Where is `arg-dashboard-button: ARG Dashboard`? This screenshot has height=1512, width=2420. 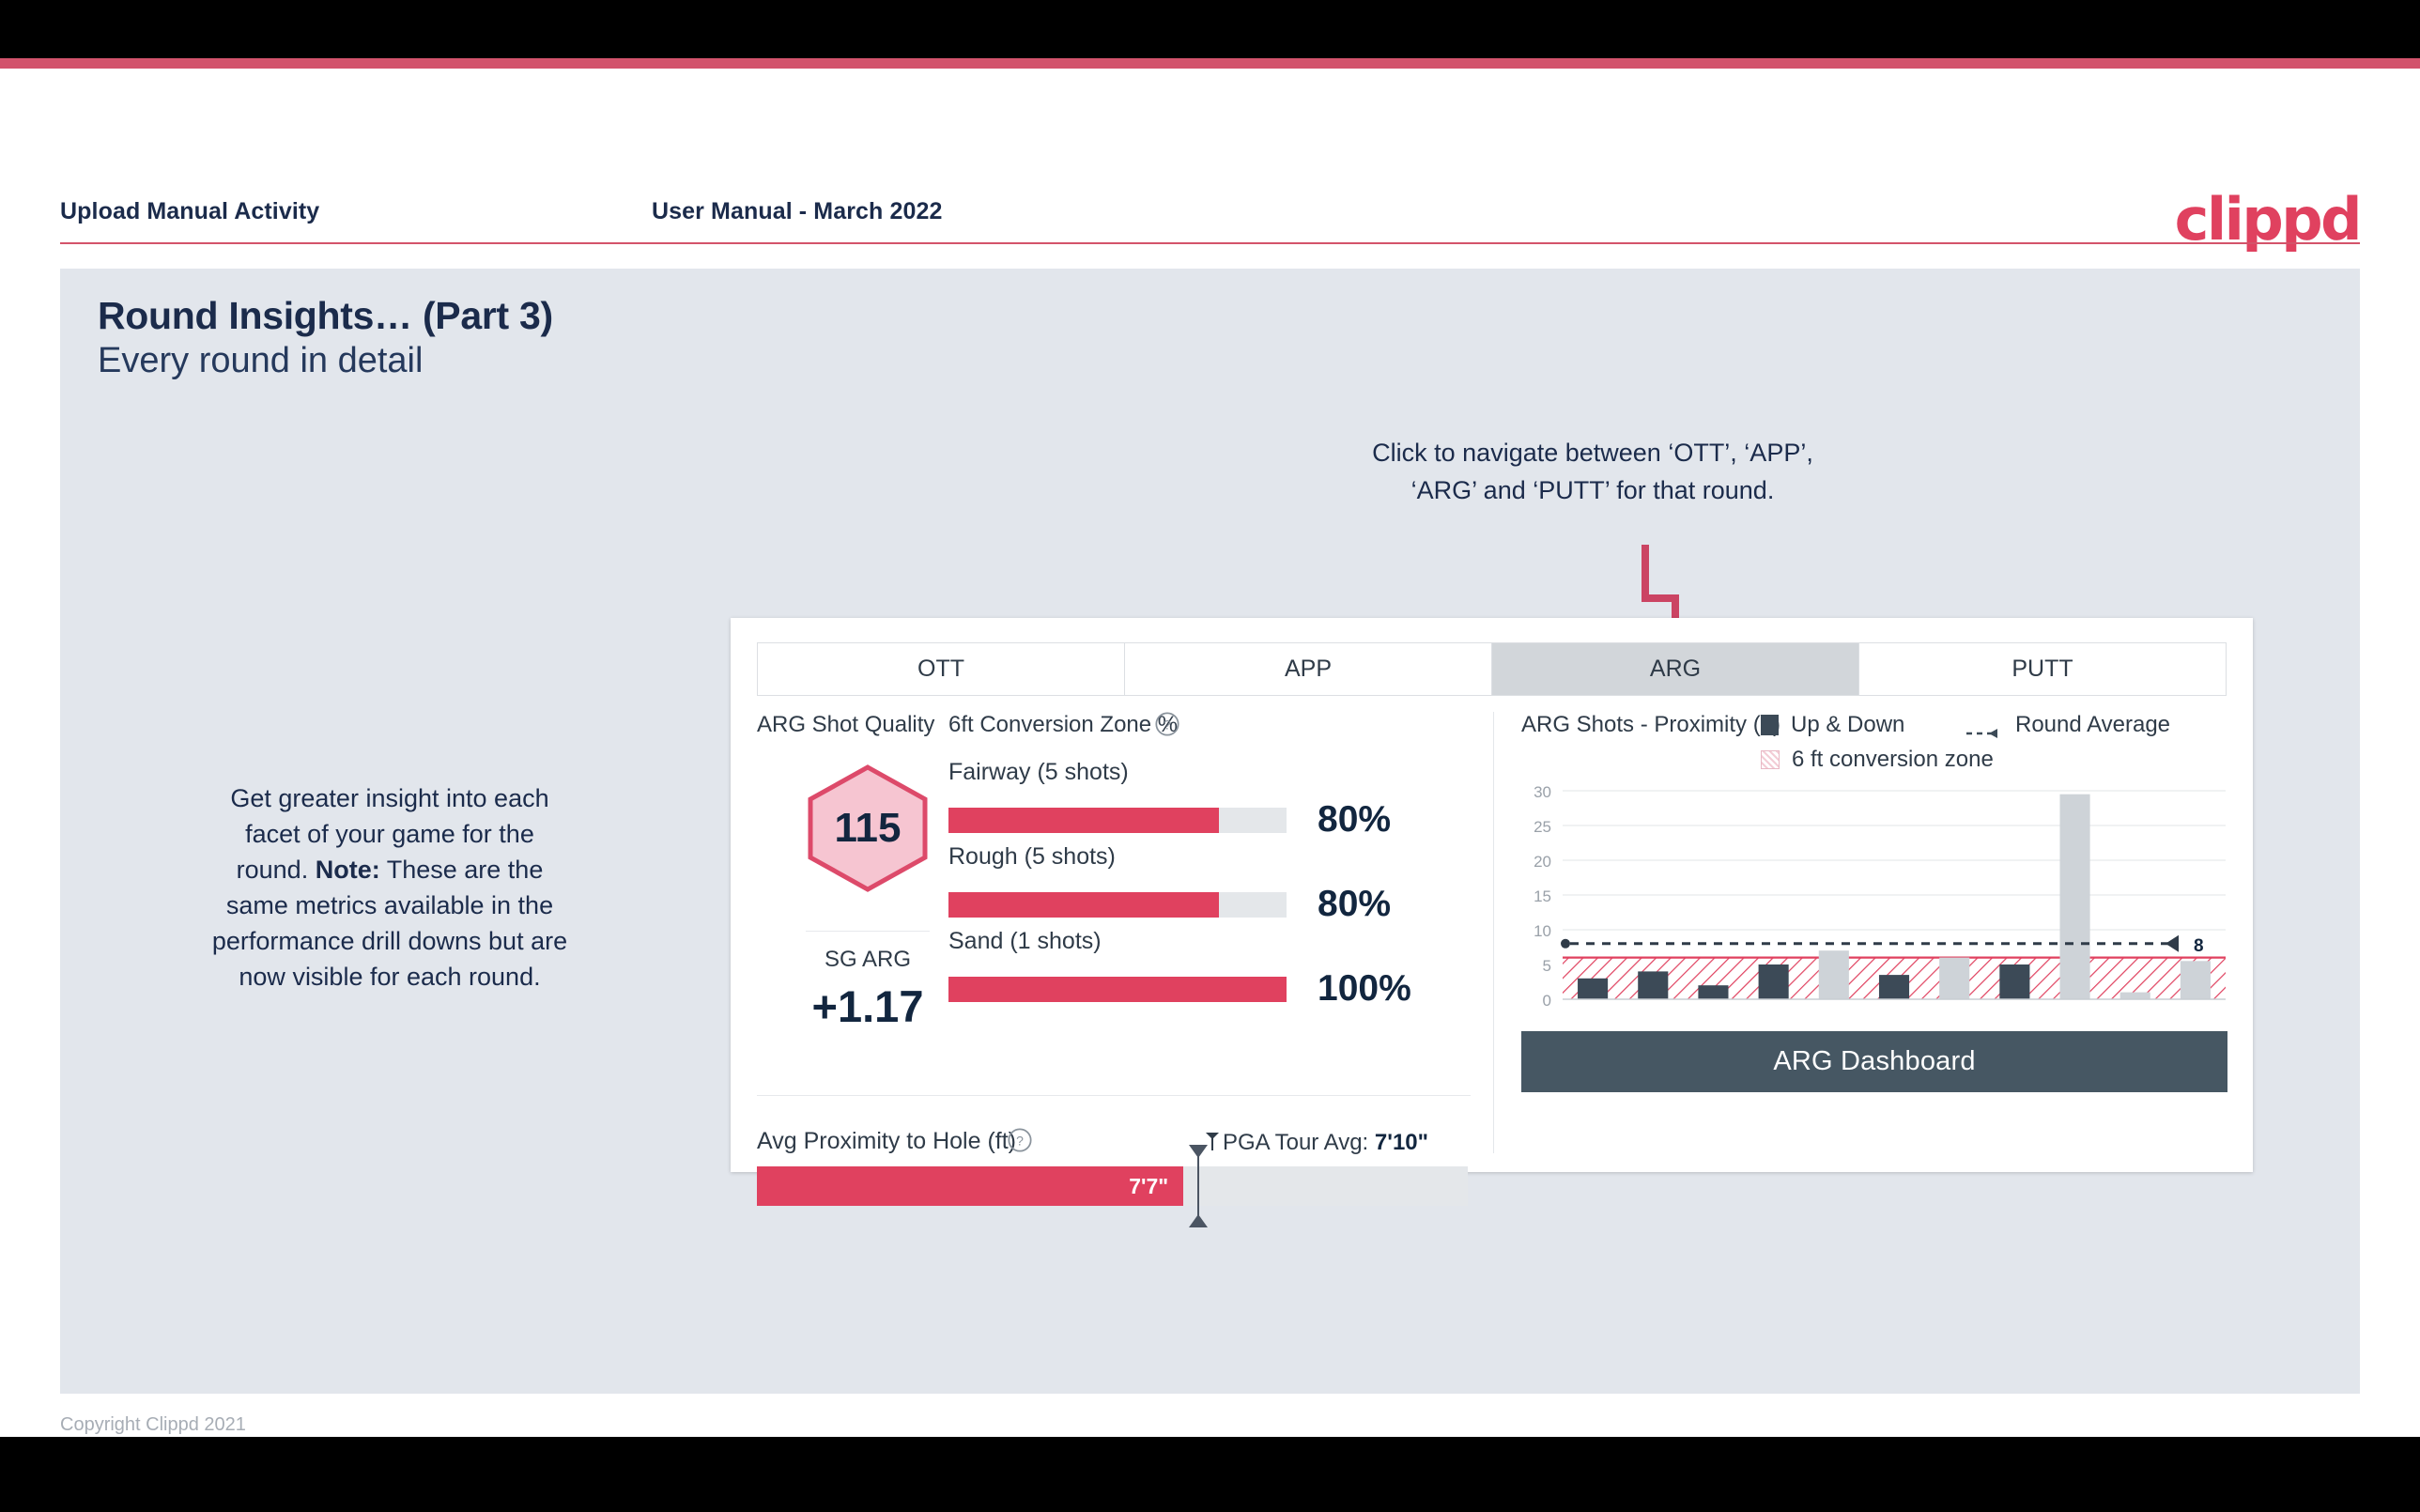
arg-dashboard-button: ARG Dashboard is located at coordinates (1874, 1062).